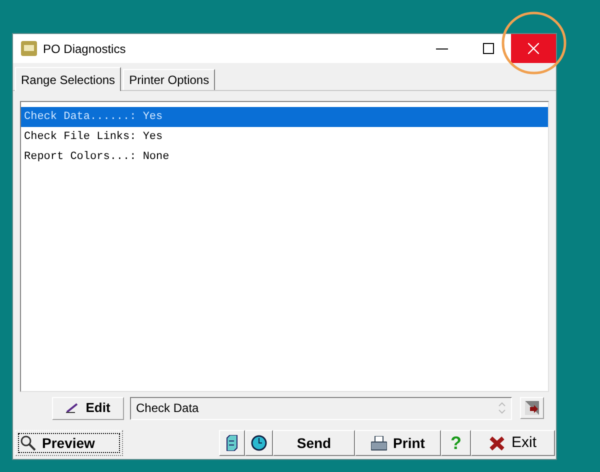 The height and width of the screenshot is (472, 600). I want to click on pencil-icon, so click(72, 408).